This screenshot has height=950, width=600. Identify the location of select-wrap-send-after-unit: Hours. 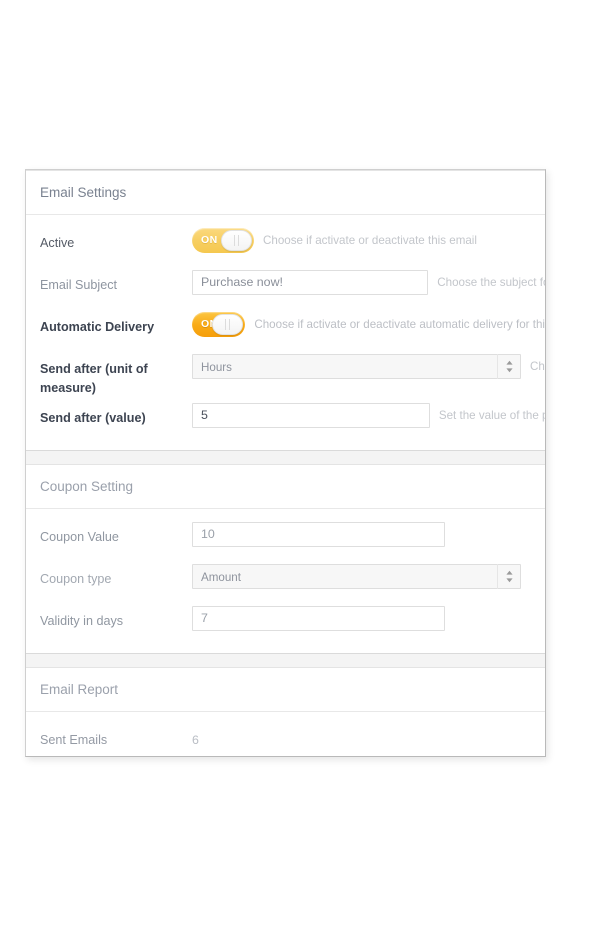
(356, 366).